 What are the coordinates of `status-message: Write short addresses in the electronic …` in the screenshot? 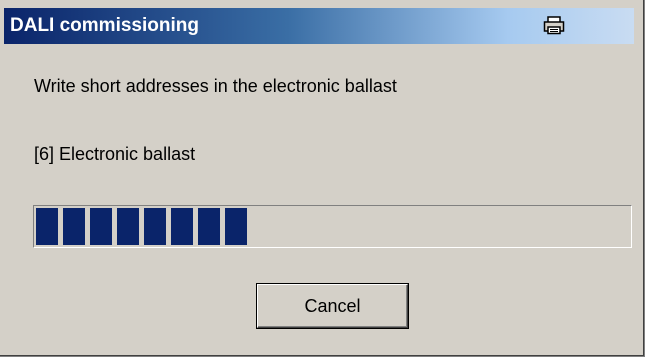 It's located at (215, 86).